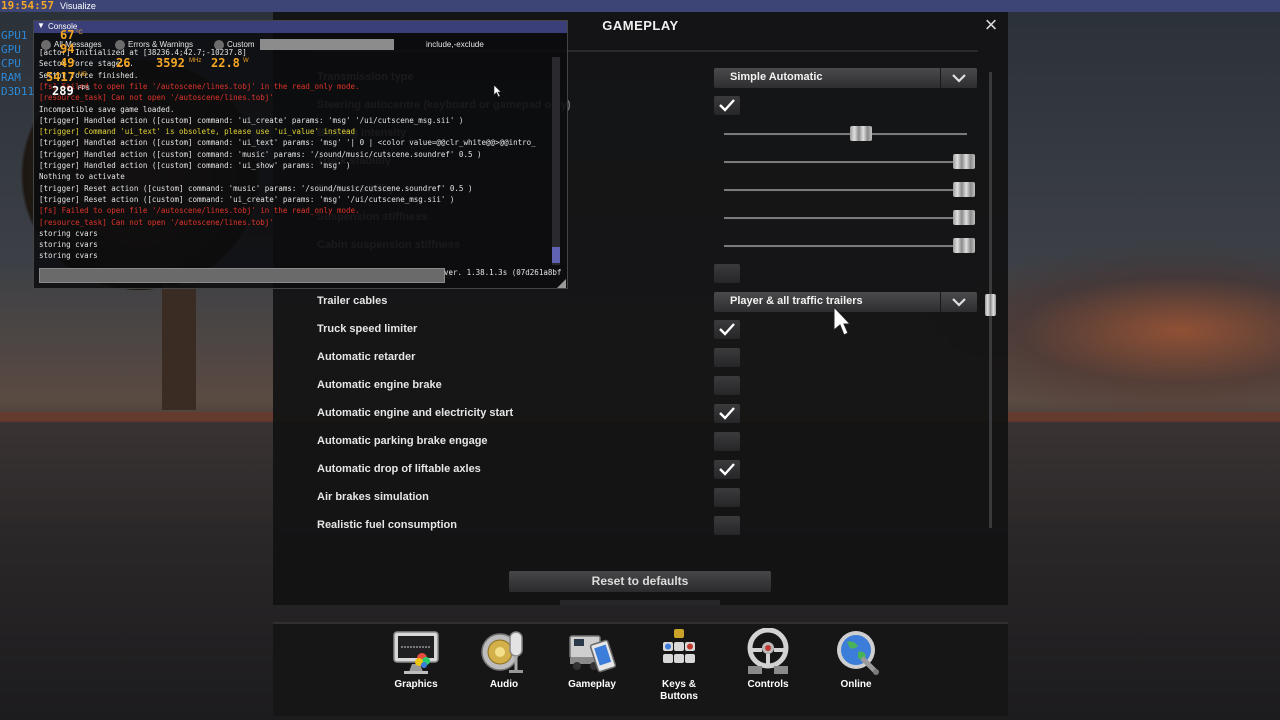 This screenshot has height=720, width=1280. I want to click on mouse-cursor-icon, so click(842, 321).